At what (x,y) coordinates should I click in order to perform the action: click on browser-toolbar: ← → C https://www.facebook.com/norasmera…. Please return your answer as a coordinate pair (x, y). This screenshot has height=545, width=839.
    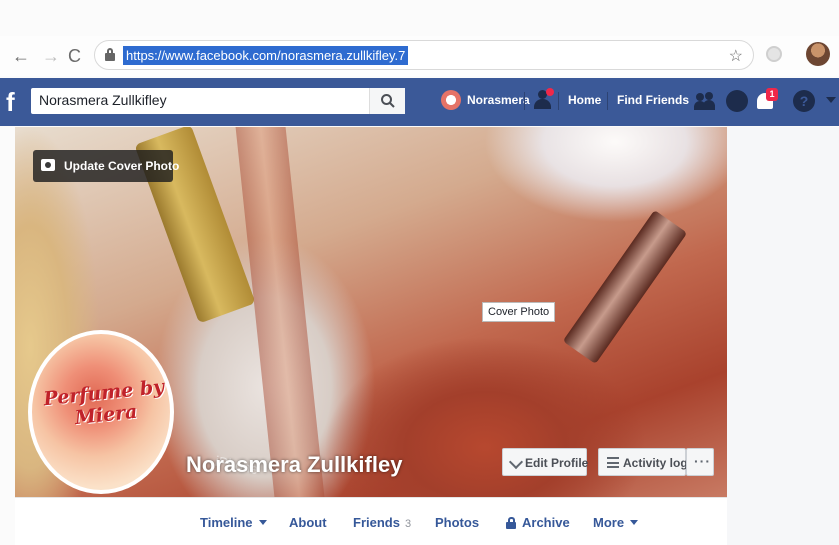
    Looking at the image, I should click on (419, 56).